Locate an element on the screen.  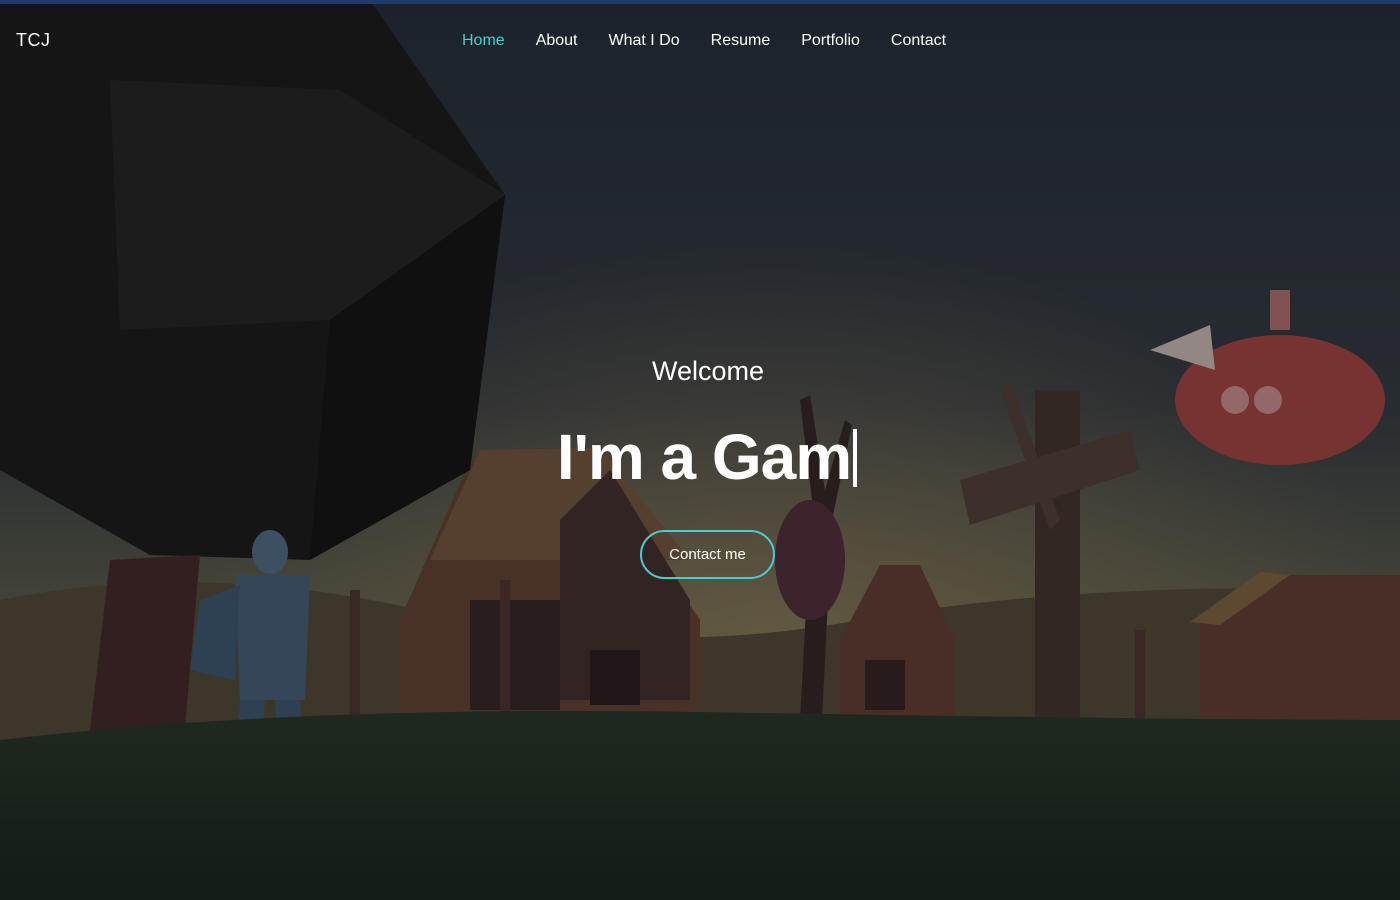
nav-item-what-i-do: What I Do is located at coordinates (644, 41).